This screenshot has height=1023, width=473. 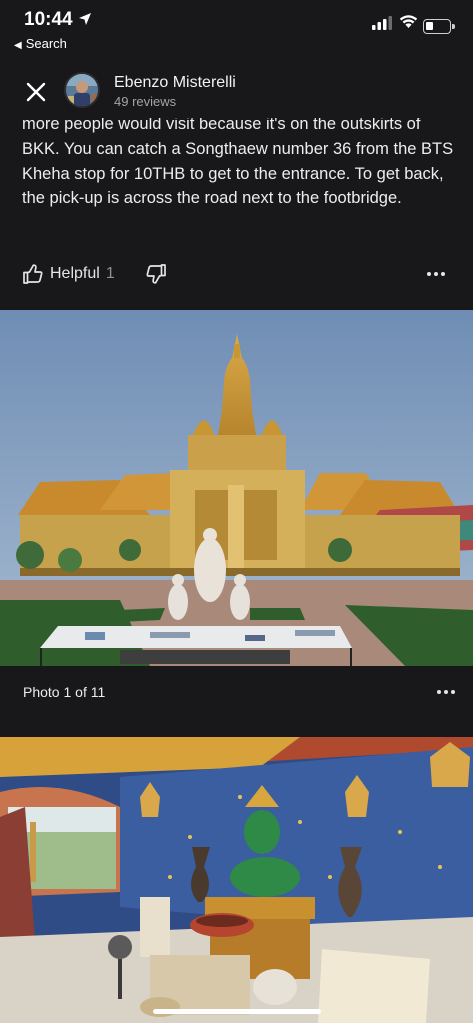 I want to click on status-bar: 10:44 ◀ Search, so click(x=236, y=28).